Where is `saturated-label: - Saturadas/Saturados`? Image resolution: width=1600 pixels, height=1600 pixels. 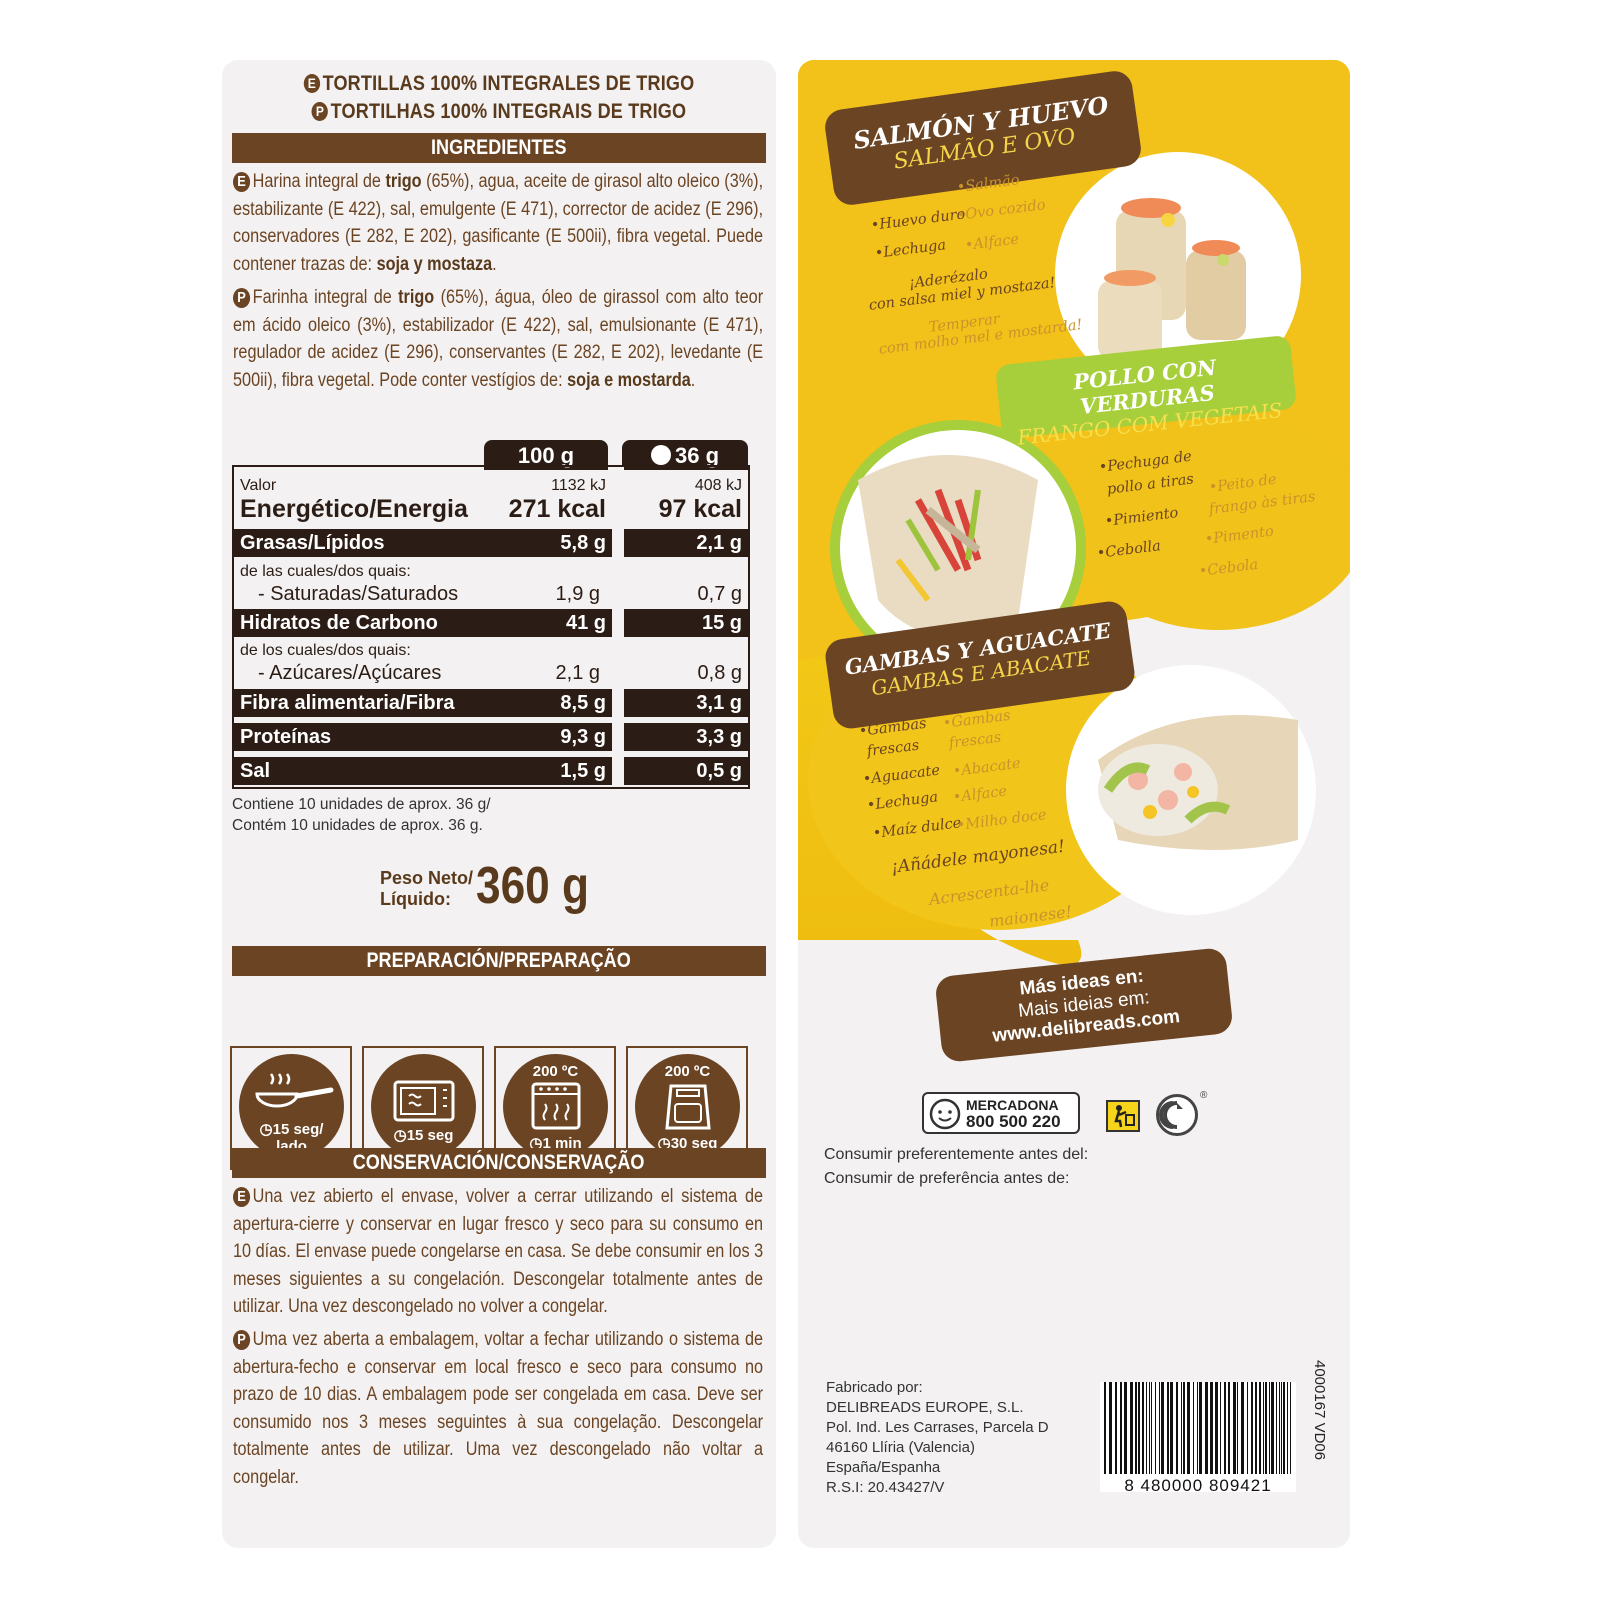
saturated-label: - Saturadas/Saturados is located at coordinates (358, 594).